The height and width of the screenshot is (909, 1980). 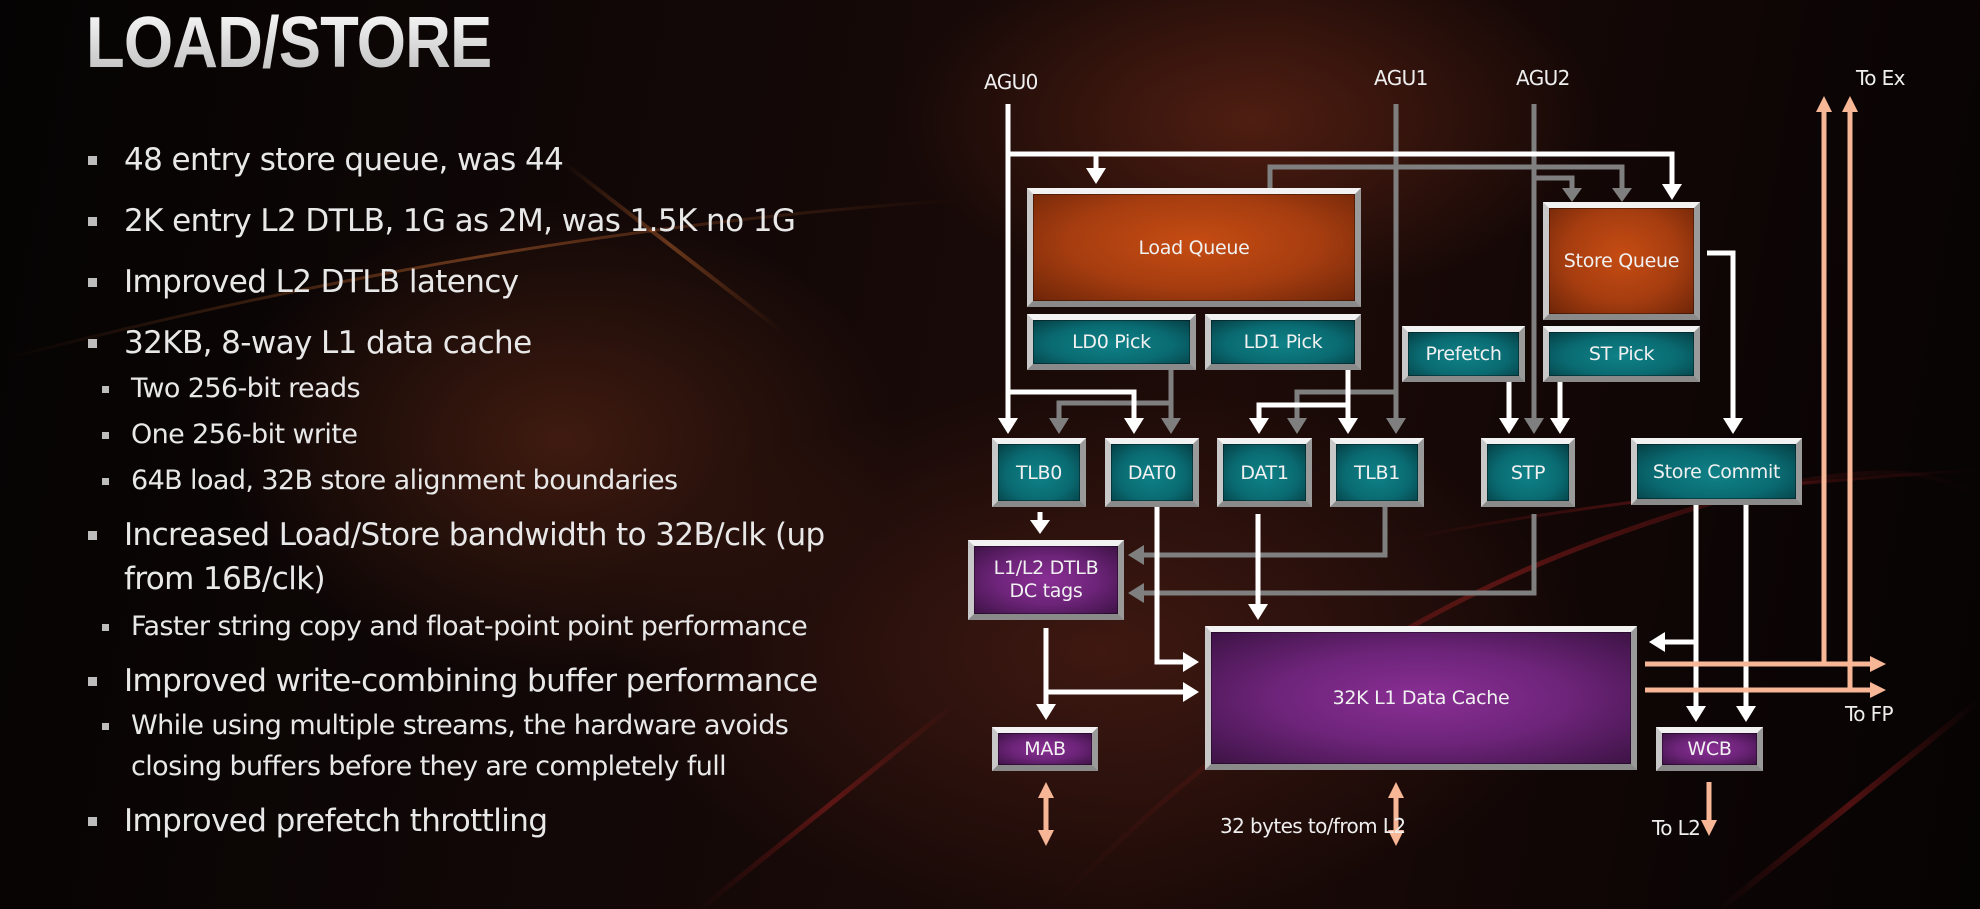 What do you see at coordinates (1194, 247) in the screenshot?
I see `load-queue-block: Load Queue` at bounding box center [1194, 247].